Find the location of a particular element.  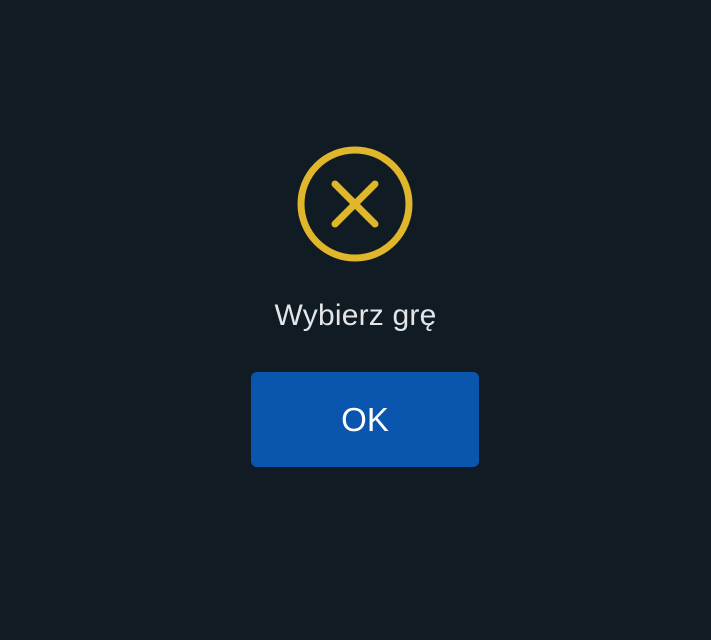

error-x-circle-icon is located at coordinates (355, 204).